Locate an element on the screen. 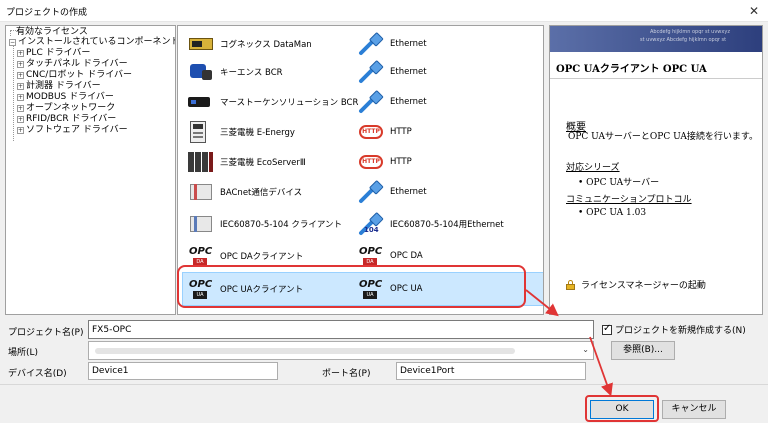 This screenshot has height=423, width=768. annotation-arrows is located at coordinates (569, 343).